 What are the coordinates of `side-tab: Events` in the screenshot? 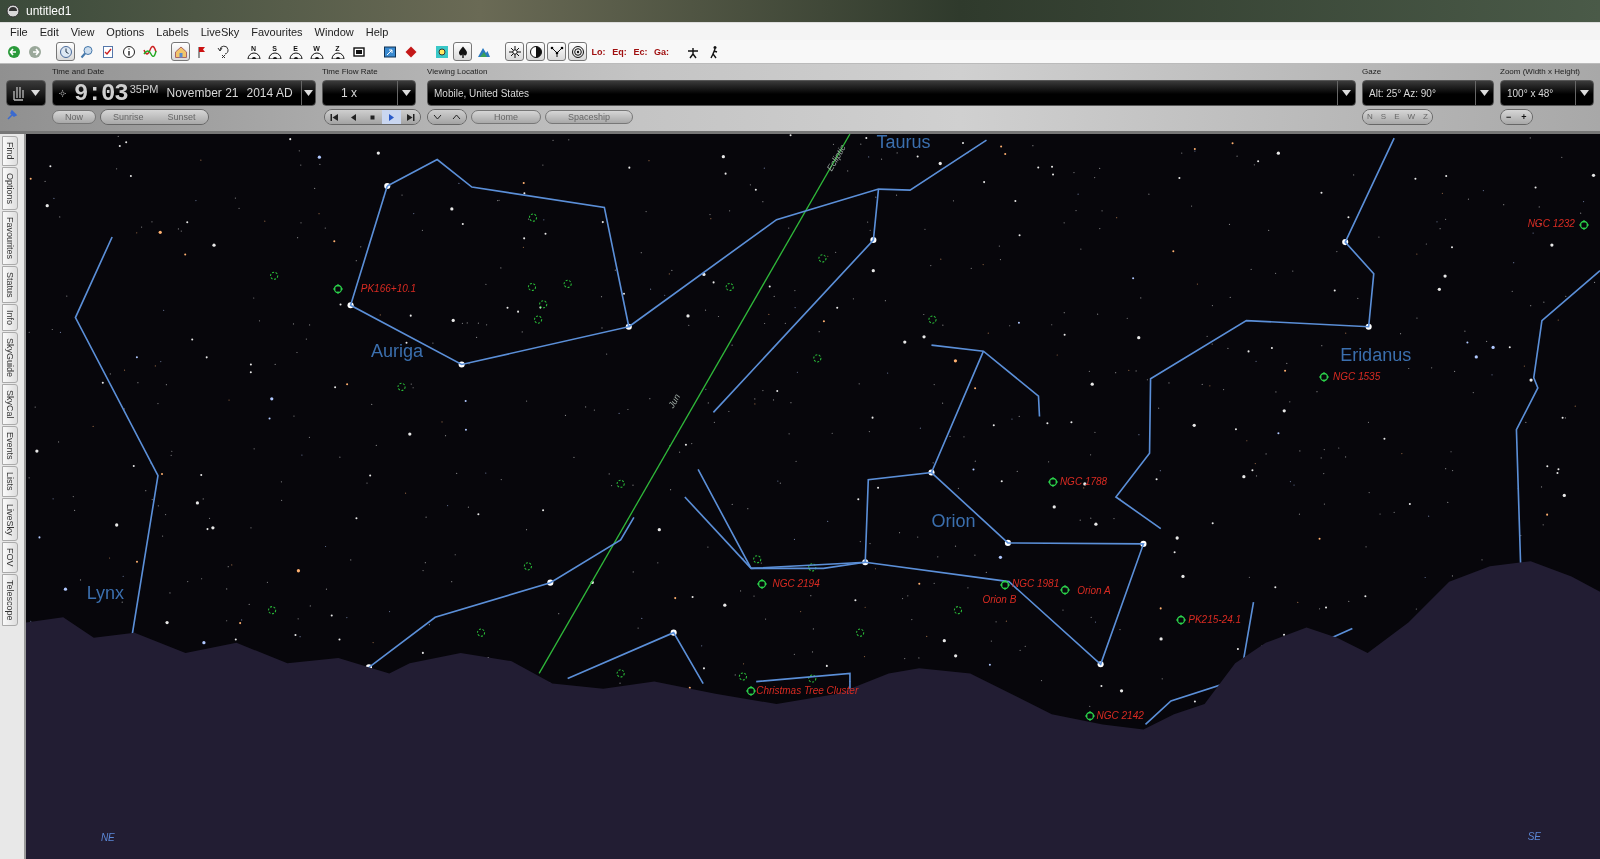 It's located at (10, 445).